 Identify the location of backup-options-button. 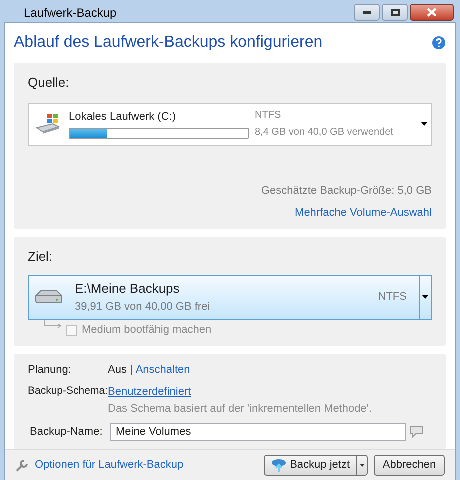
(362, 465).